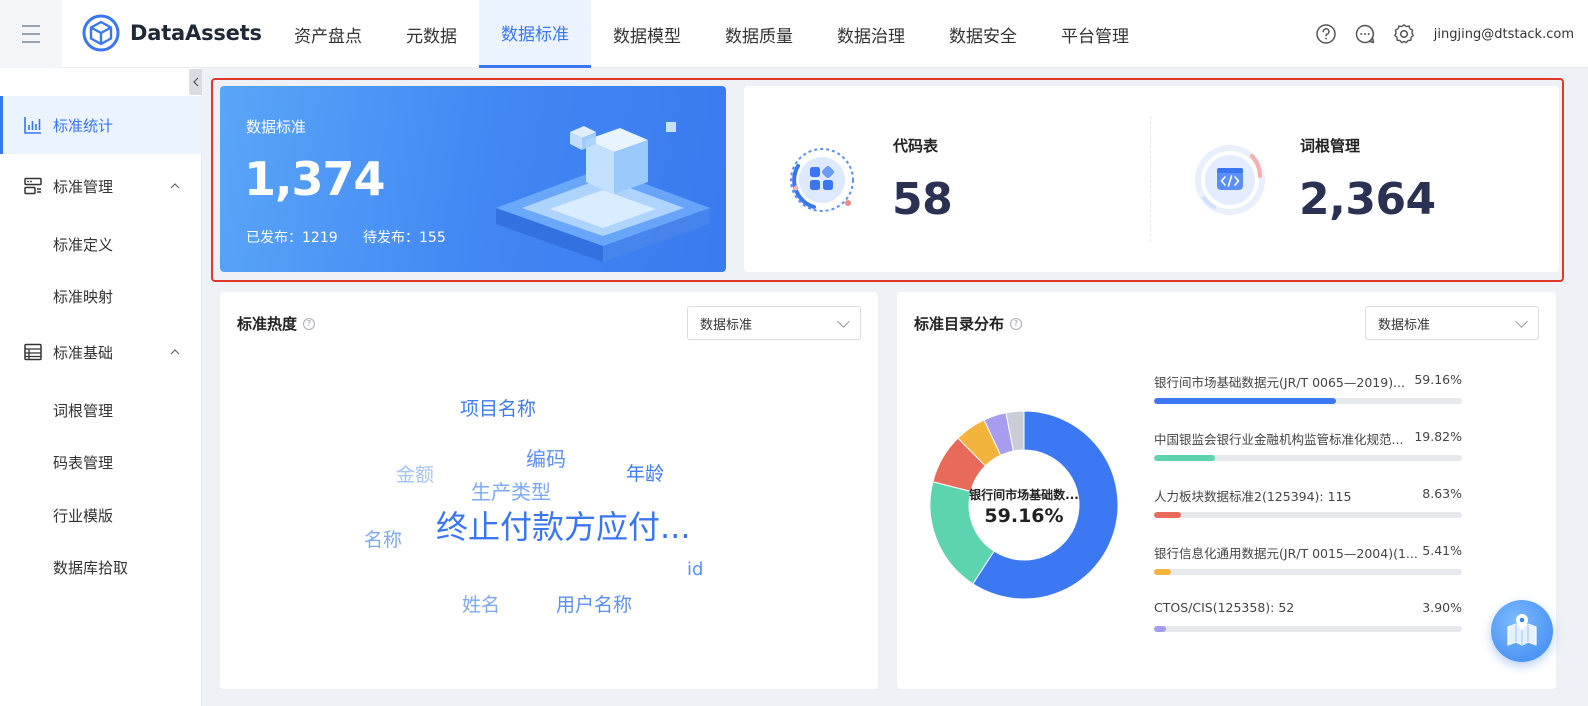 The width and height of the screenshot is (1588, 706). Describe the element at coordinates (83, 296) in the screenshot. I see `sidebar-subitem-standard-mapping: 标准映射` at that location.